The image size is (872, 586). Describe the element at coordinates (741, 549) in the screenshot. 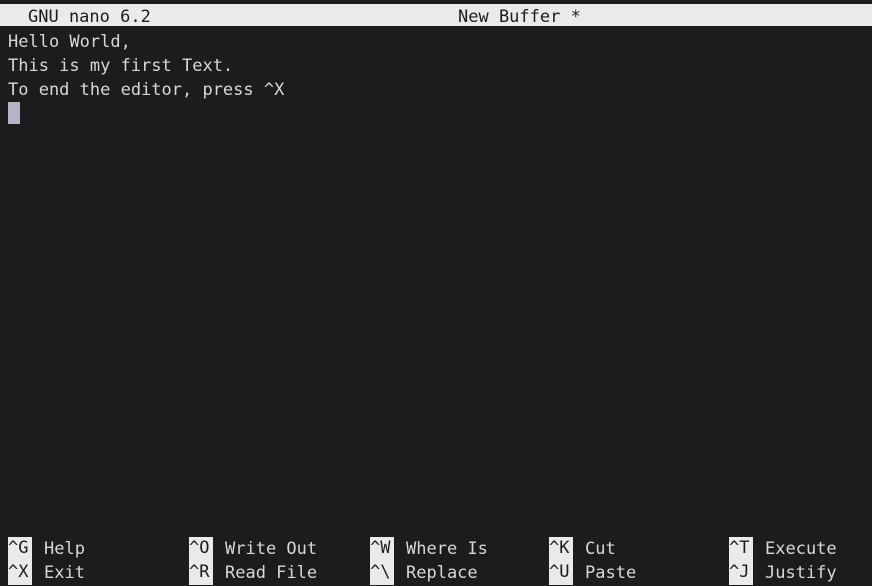

I see `shortcut-key-badge-ctrl-t: ^T` at that location.